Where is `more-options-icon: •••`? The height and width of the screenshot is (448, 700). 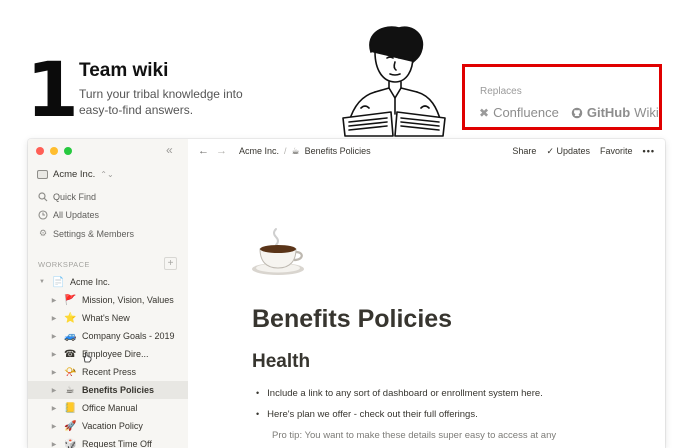
more-options-icon: ••• is located at coordinates (649, 151).